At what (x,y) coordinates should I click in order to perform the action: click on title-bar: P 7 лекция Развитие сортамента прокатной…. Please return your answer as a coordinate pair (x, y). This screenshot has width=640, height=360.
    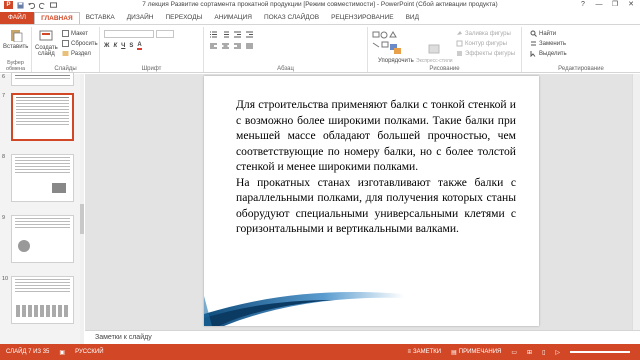
    Looking at the image, I should click on (320, 5).